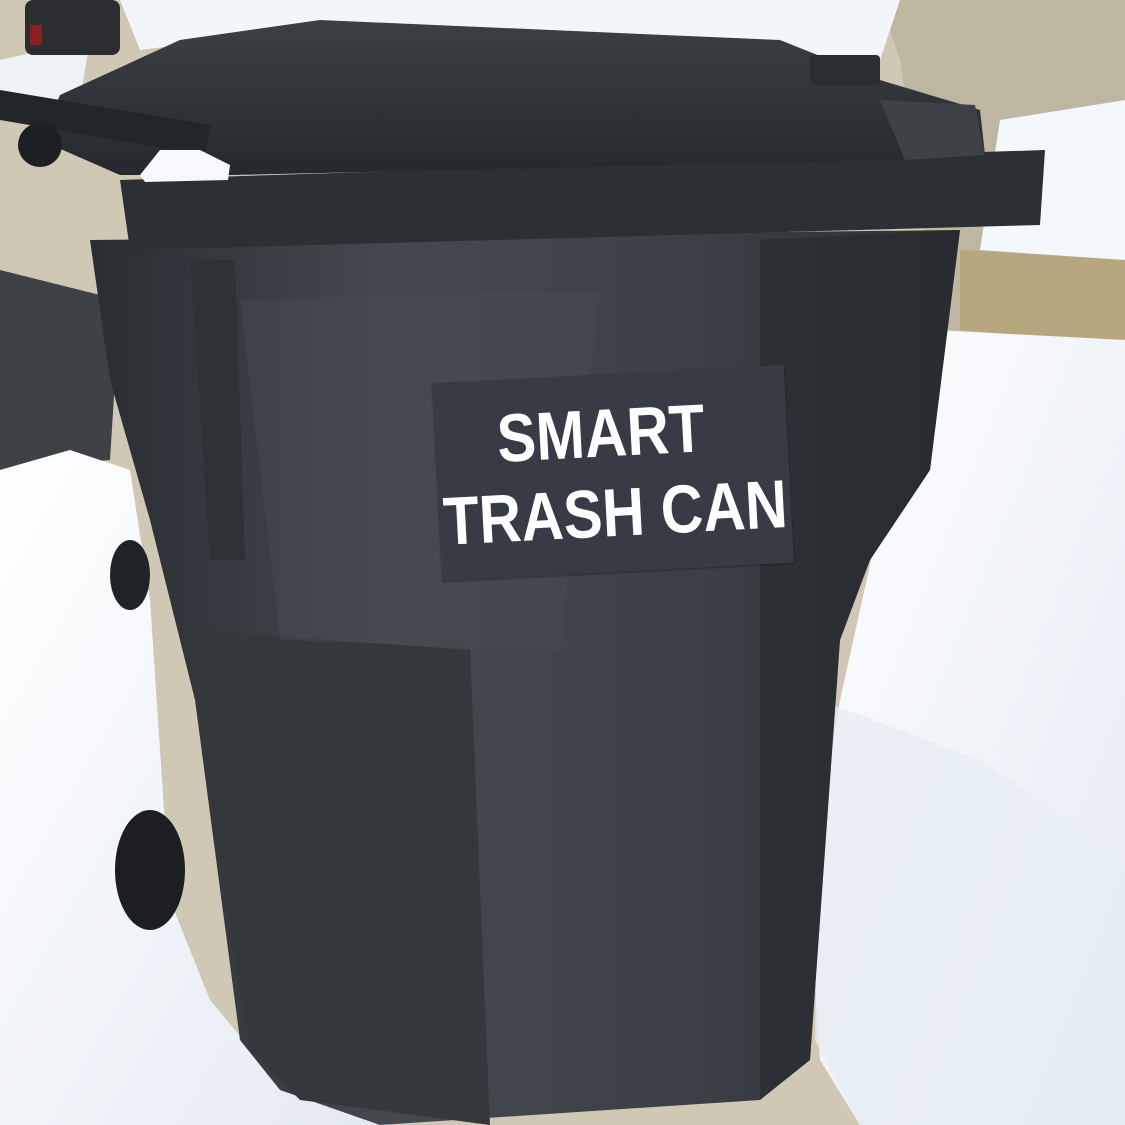 This screenshot has width=1125, height=1125. I want to click on mailbox-flag, so click(36, 35).